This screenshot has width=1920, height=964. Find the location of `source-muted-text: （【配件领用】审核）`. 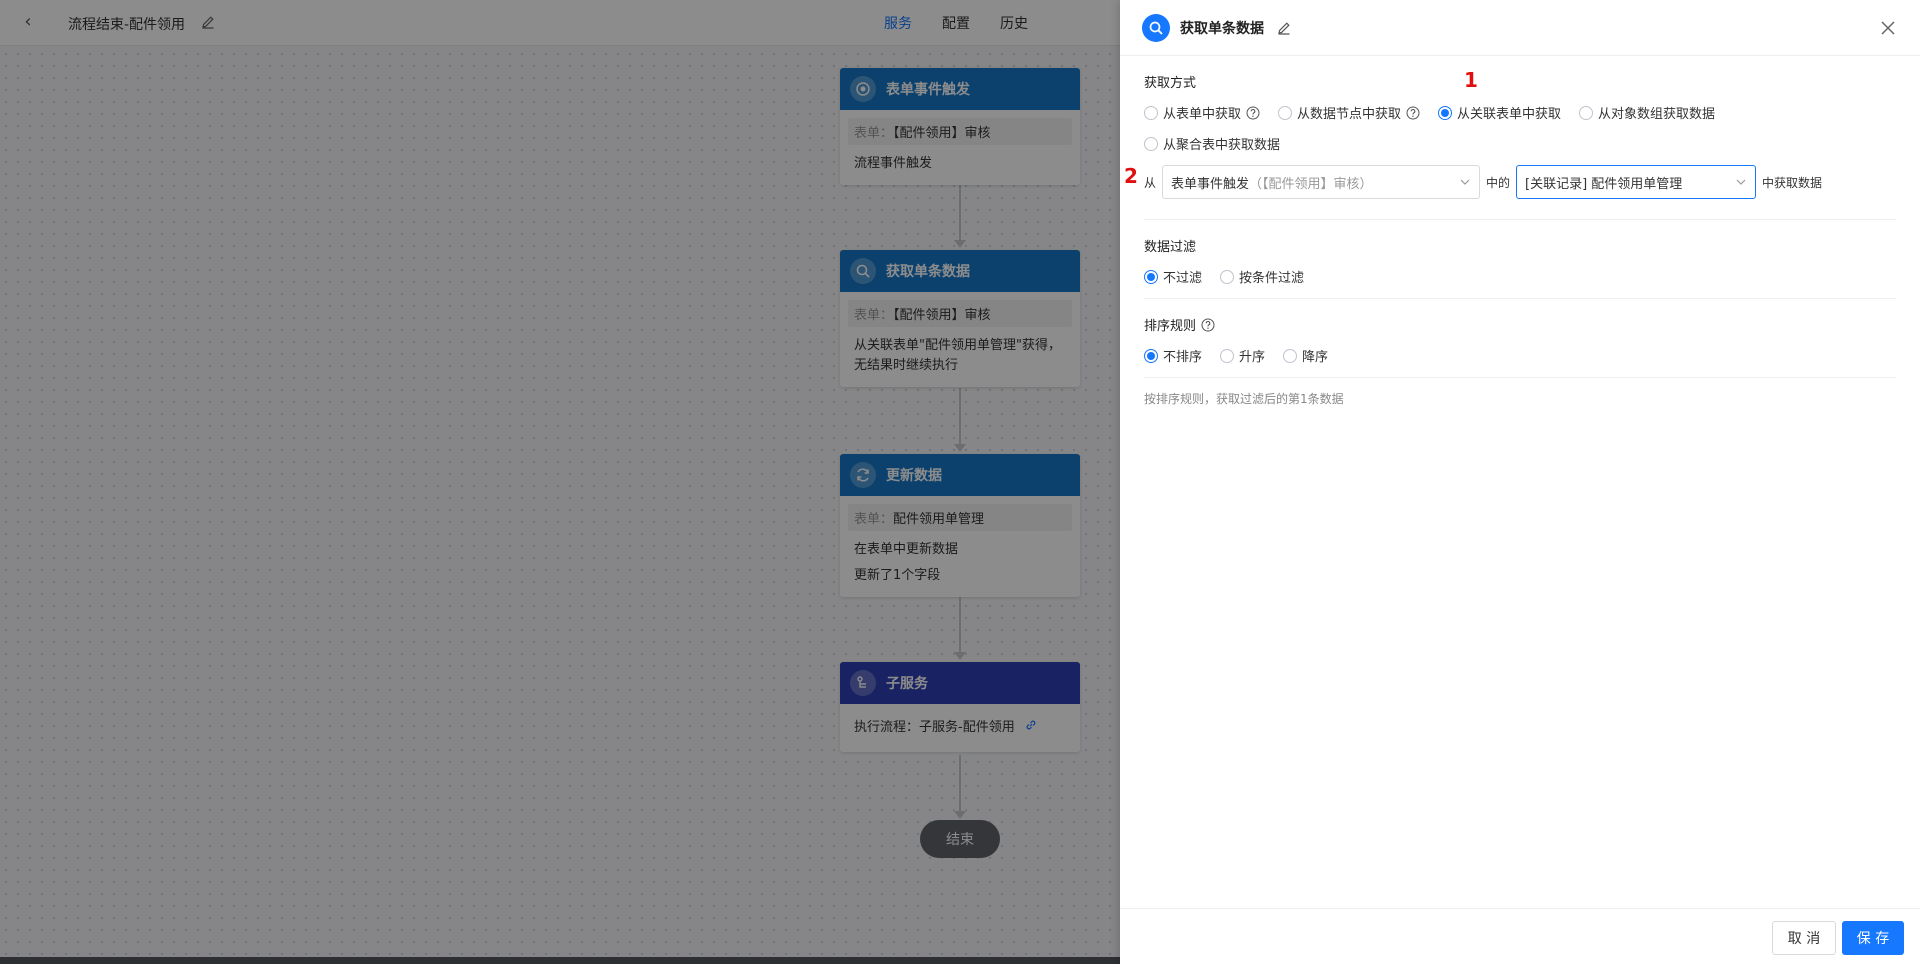

source-muted-text: （【配件领用】审核） is located at coordinates (1311, 184).